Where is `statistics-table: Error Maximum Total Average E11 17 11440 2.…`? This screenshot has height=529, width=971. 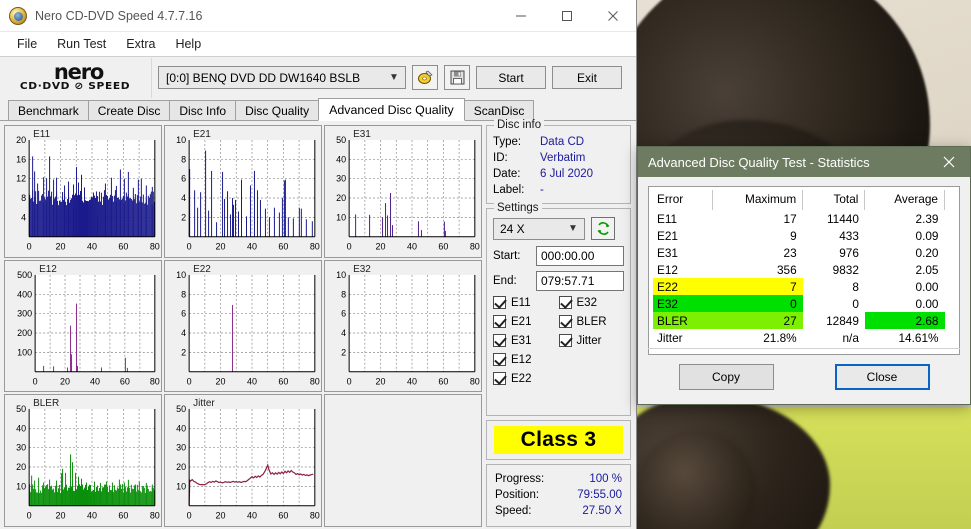
statistics-table: Error Maximum Total Average E11 17 11440 2.… is located at coordinates (804, 268).